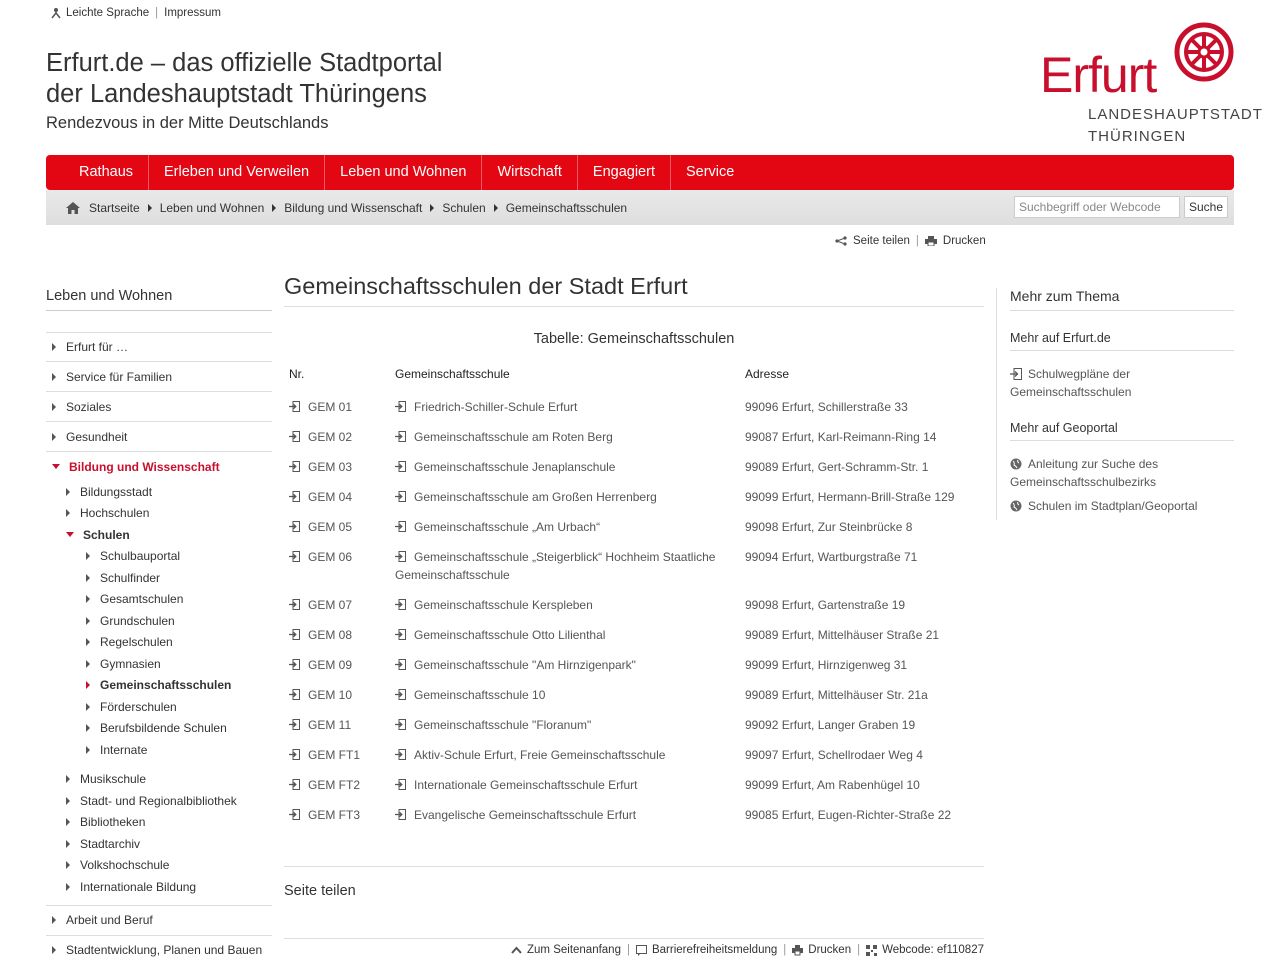 The image size is (1280, 960). I want to click on school-name-link: Gemeinschaftsschule "Am Hirnzigenpark", so click(564, 665).